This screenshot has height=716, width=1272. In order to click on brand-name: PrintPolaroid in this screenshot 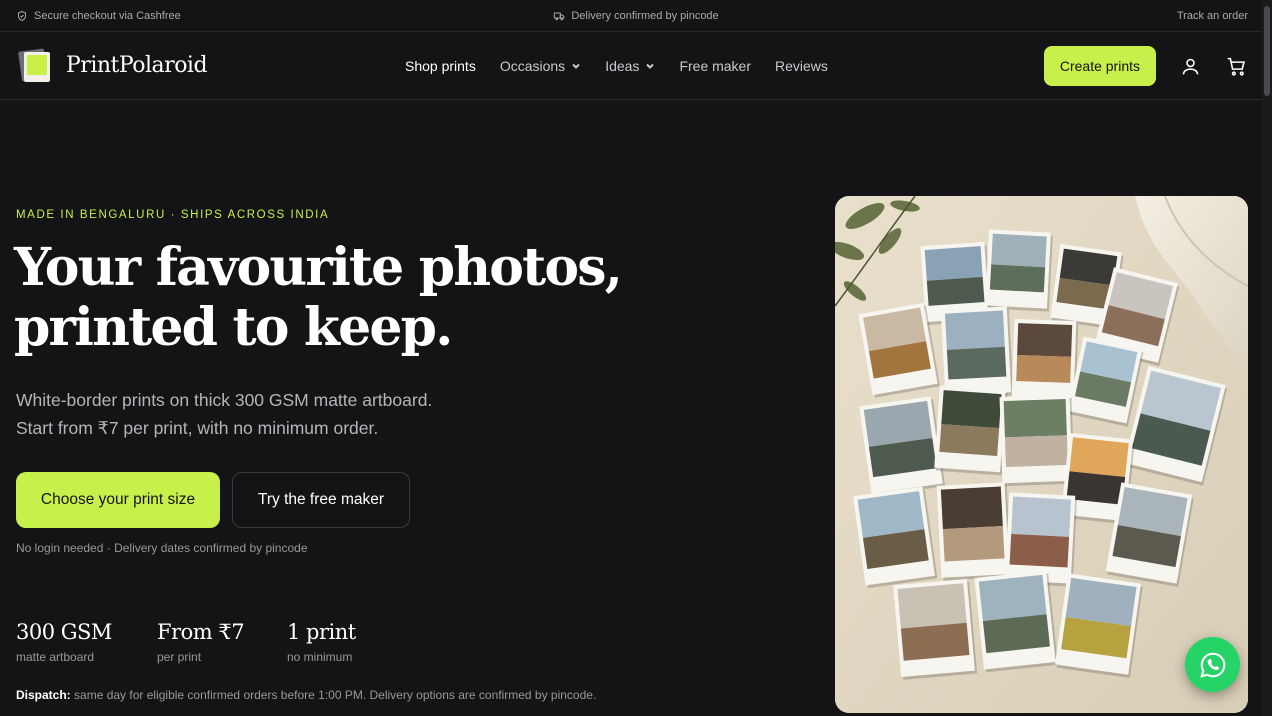, I will do `click(137, 65)`.